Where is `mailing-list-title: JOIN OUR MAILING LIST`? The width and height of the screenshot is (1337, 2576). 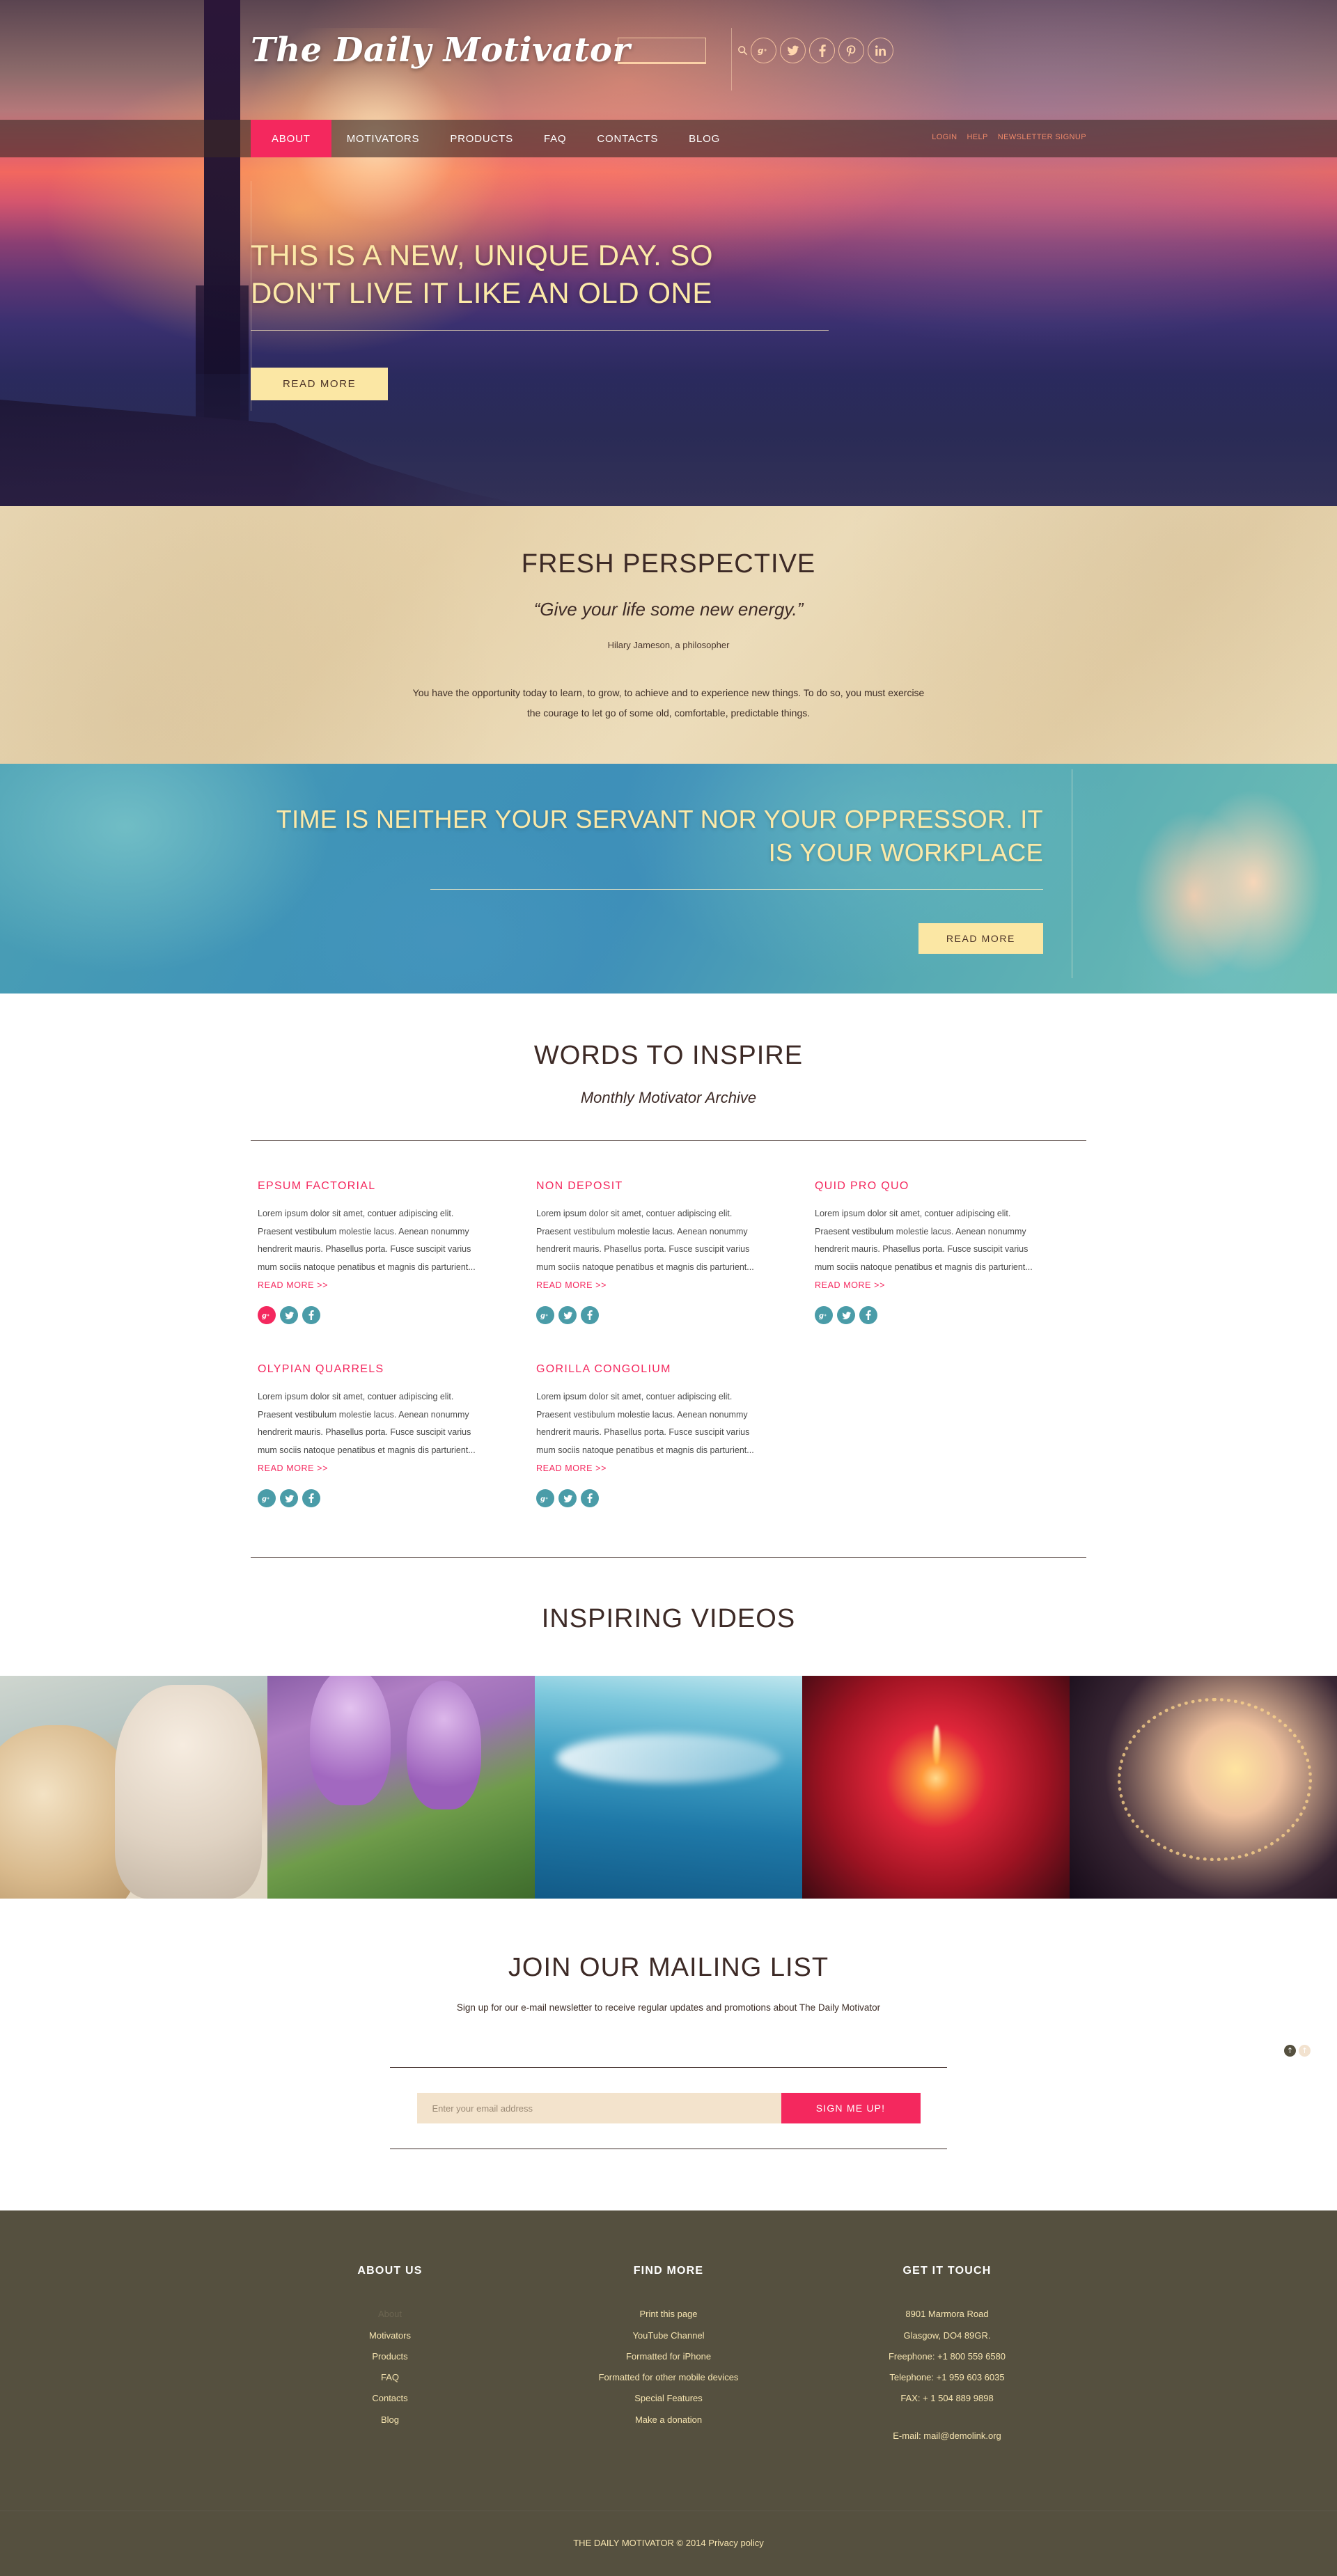 mailing-list-title: JOIN OUR MAILING LIST is located at coordinates (668, 1968).